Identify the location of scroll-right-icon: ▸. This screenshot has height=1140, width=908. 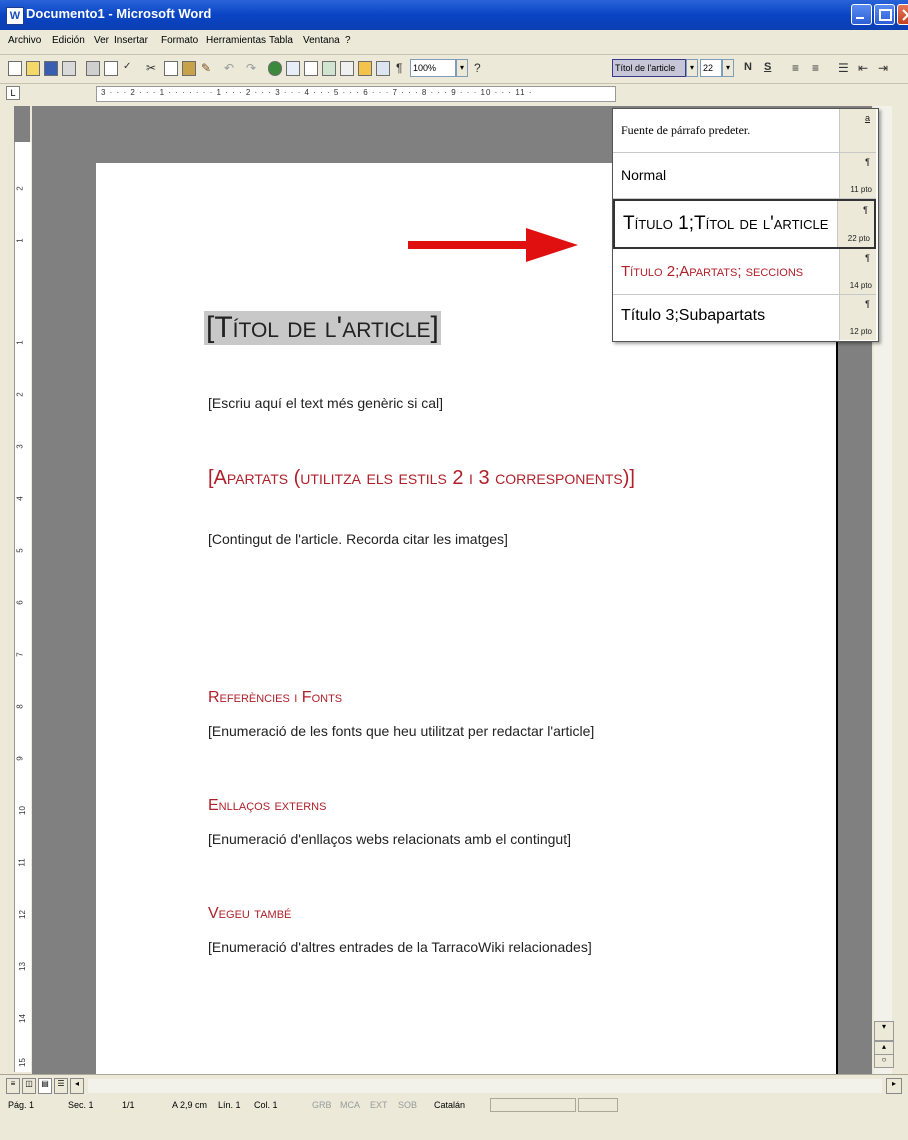
(894, 1086).